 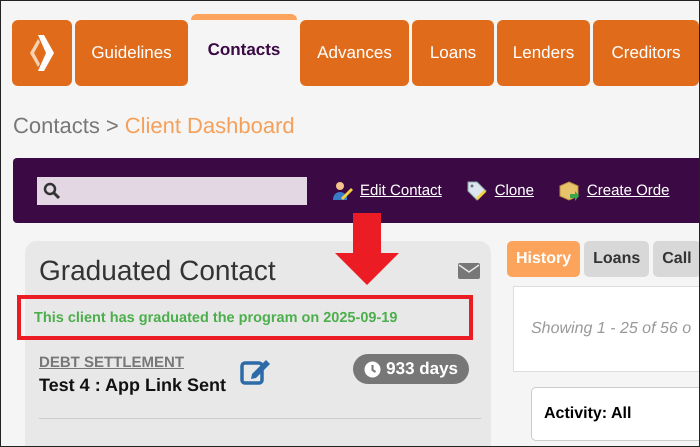 I want to click on card-title: Graduated Contact, so click(x=157, y=271).